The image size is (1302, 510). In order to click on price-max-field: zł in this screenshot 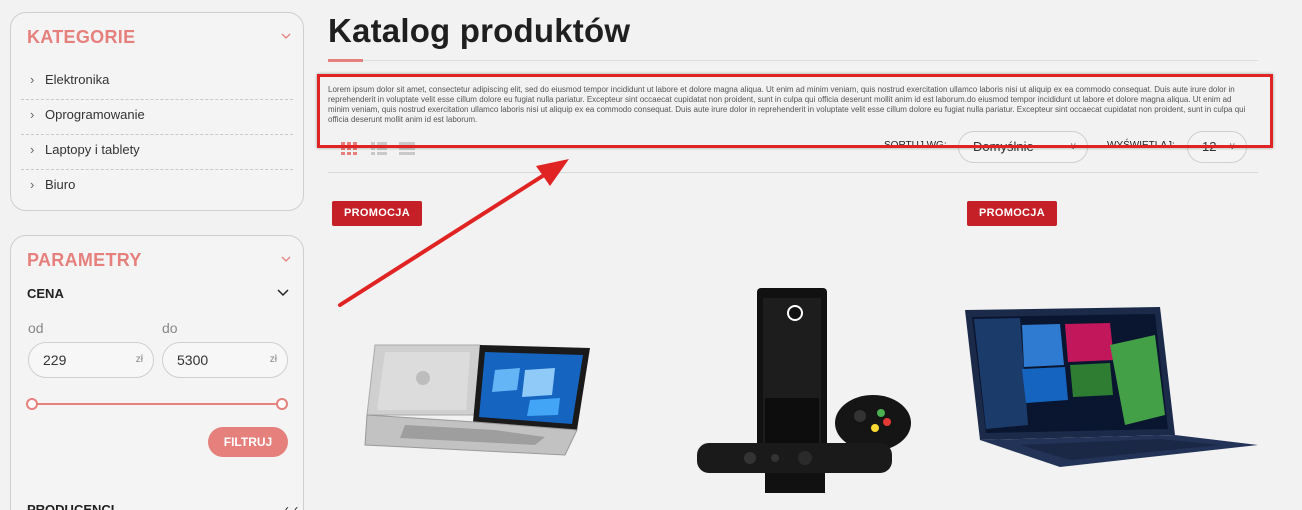, I will do `click(225, 360)`.